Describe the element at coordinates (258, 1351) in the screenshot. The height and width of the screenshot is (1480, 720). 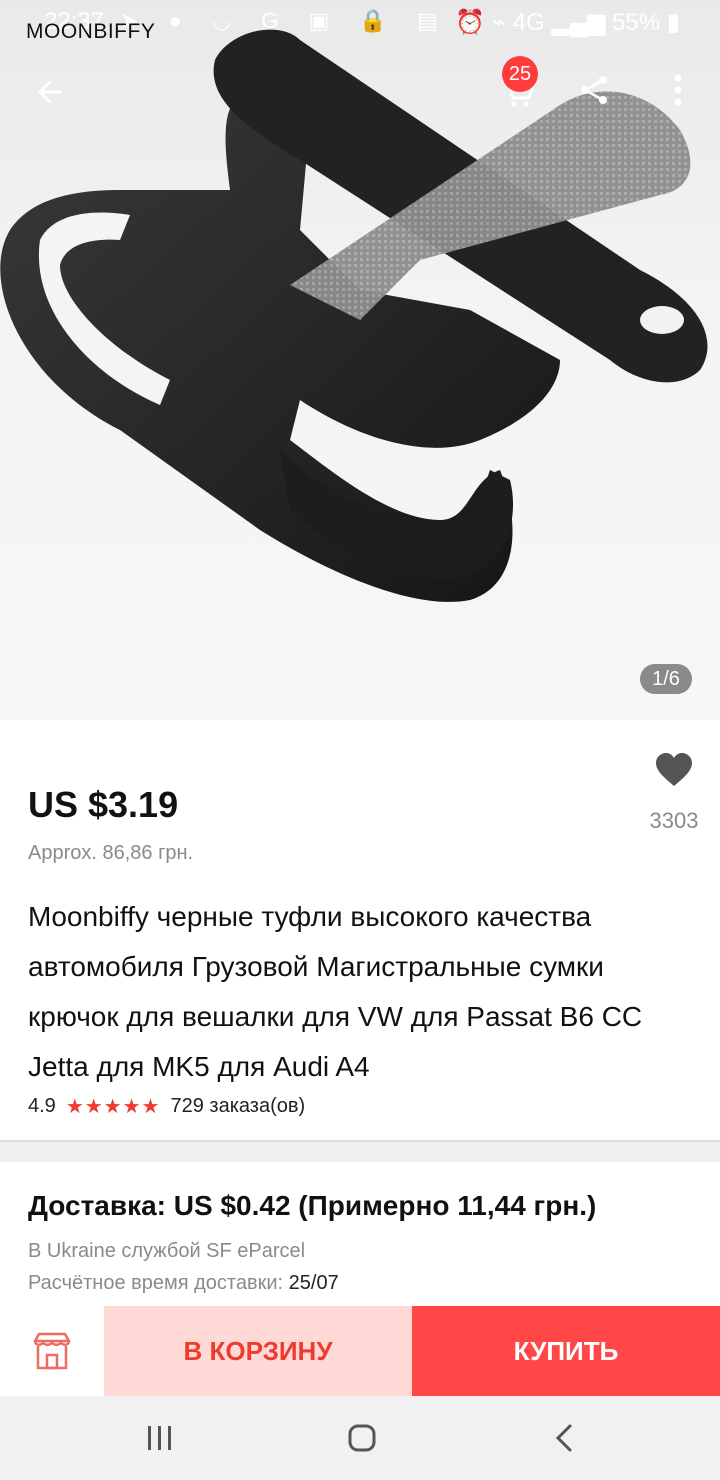
I see `add-to-cart-button: В КОРЗИНУ` at that location.